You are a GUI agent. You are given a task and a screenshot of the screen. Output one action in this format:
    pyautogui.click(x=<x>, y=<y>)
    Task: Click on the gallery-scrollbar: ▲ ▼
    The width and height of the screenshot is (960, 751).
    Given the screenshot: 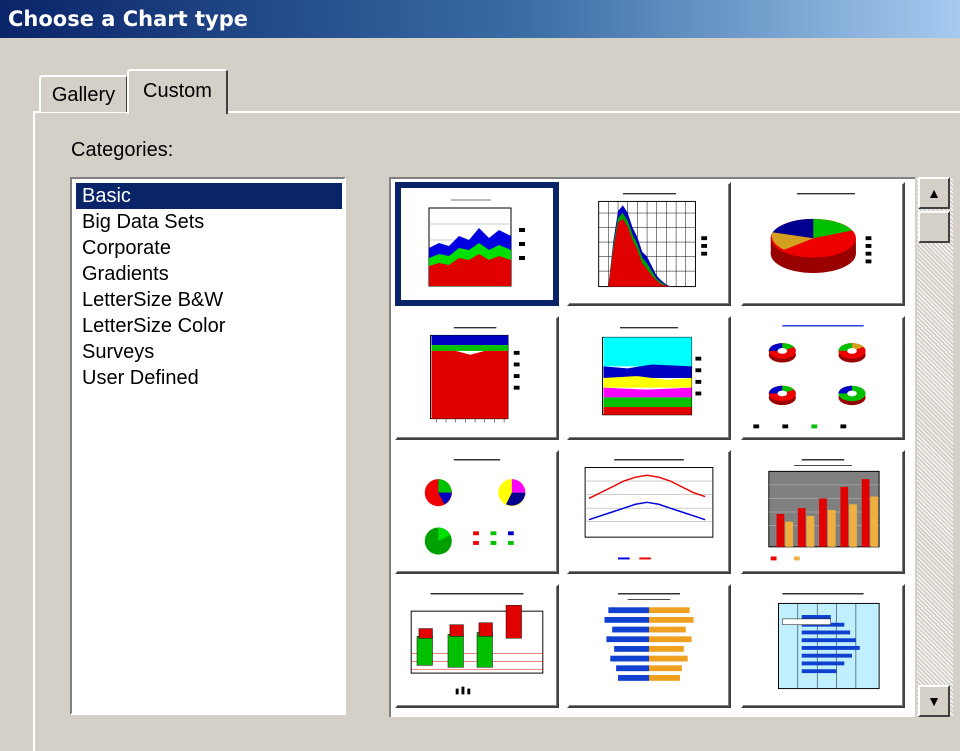 What is the action you would take?
    pyautogui.click(x=935, y=447)
    